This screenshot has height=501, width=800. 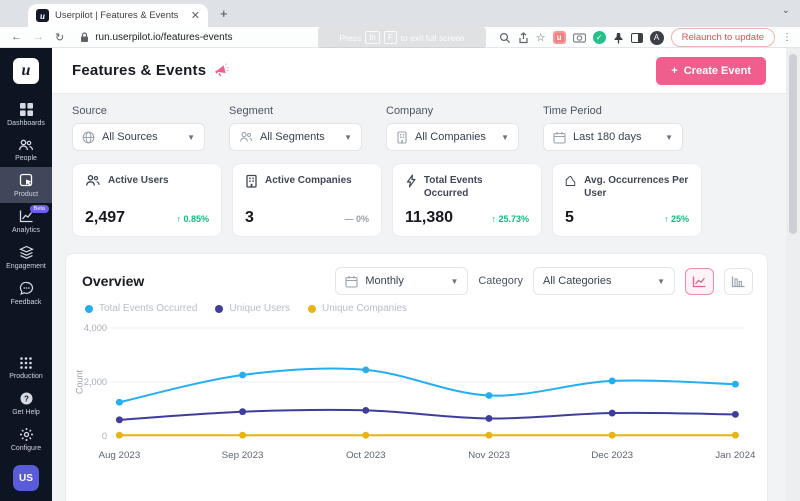 What do you see at coordinates (699, 281) in the screenshot?
I see `line-chart-toggle` at bounding box center [699, 281].